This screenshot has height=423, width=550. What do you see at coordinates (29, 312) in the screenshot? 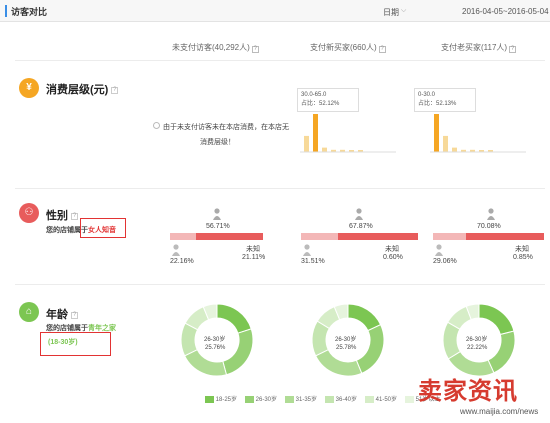
I see `building-icon: ⌂` at bounding box center [29, 312].